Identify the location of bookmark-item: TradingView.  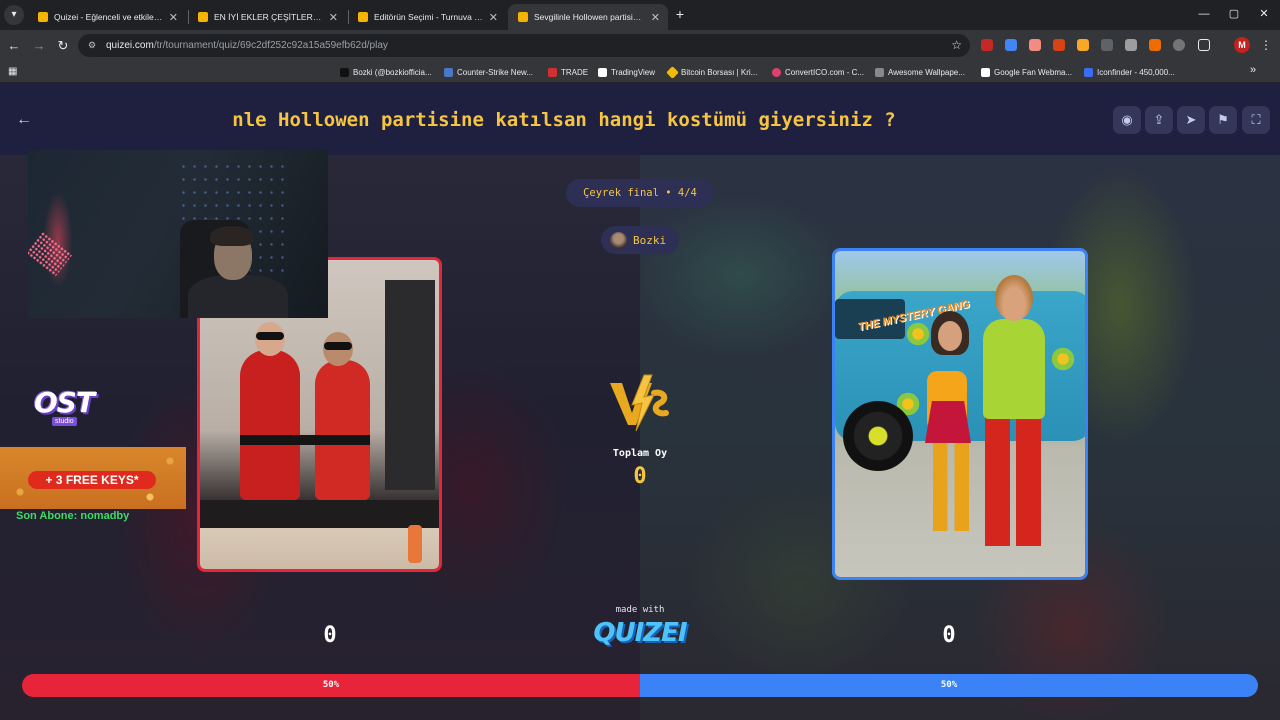
(626, 72).